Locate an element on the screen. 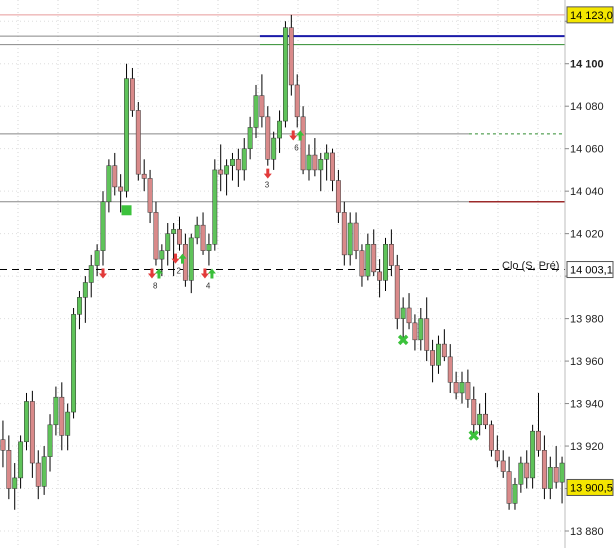 The width and height of the screenshot is (615, 548). y-tick-label: 14 100 is located at coordinates (587, 65).